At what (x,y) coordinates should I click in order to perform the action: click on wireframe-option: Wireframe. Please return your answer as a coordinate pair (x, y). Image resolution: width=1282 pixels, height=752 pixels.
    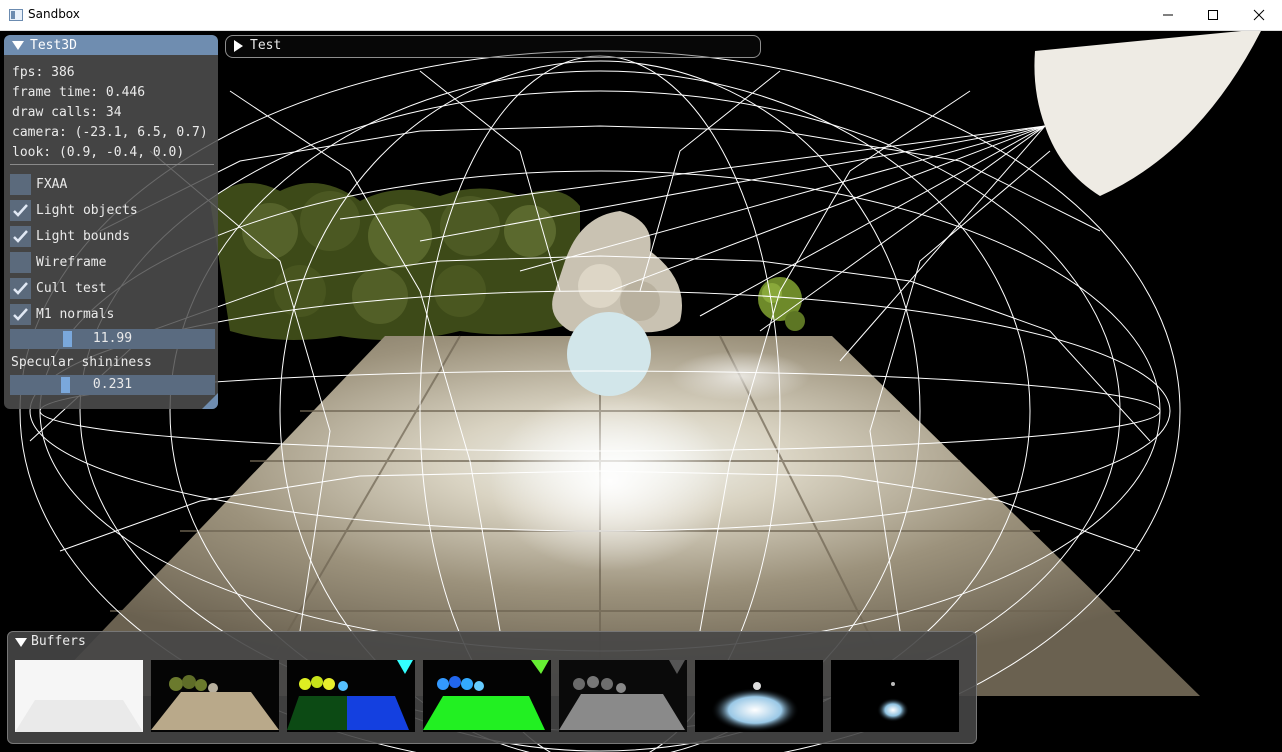
    Looking at the image, I should click on (58, 262).